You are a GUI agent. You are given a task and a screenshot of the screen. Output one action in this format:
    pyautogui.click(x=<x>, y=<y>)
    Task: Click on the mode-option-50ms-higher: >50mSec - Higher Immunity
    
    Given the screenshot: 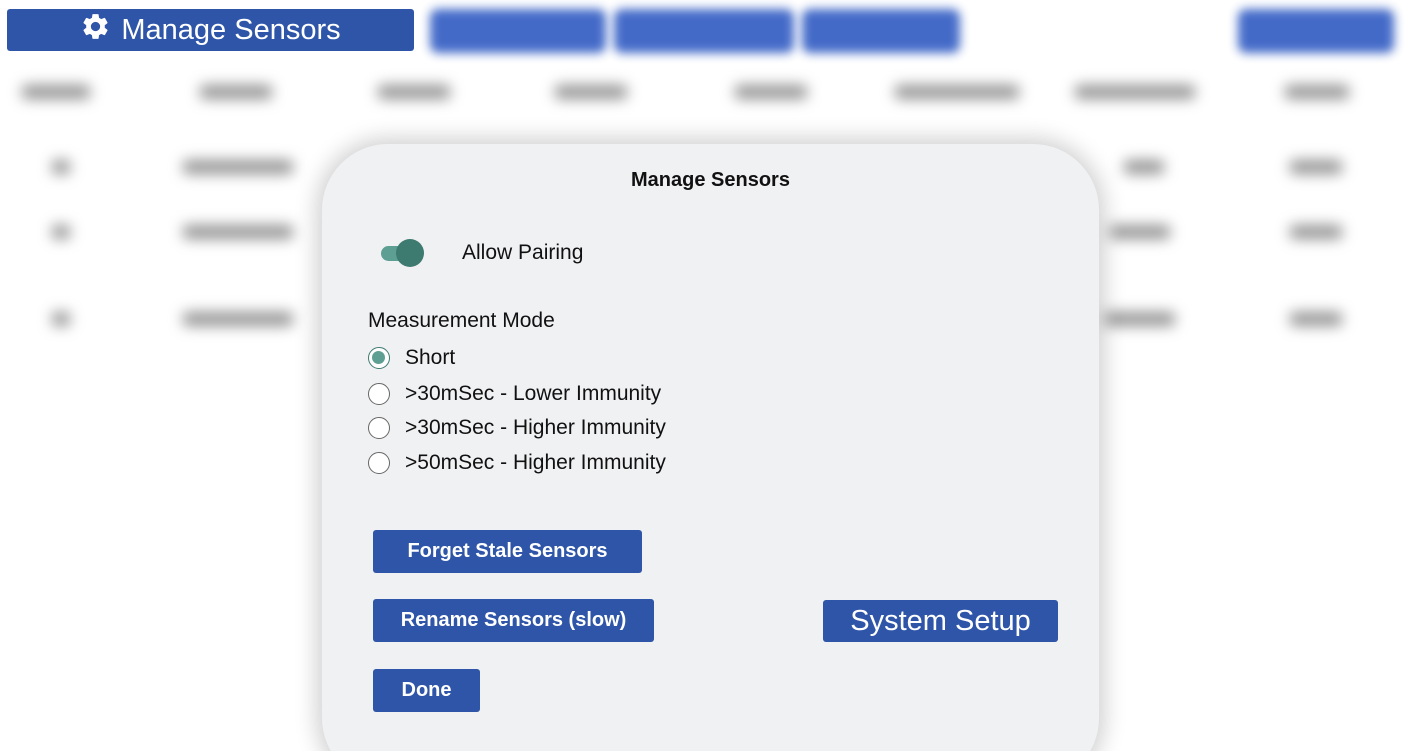 What is the action you would take?
    pyautogui.click(x=517, y=463)
    